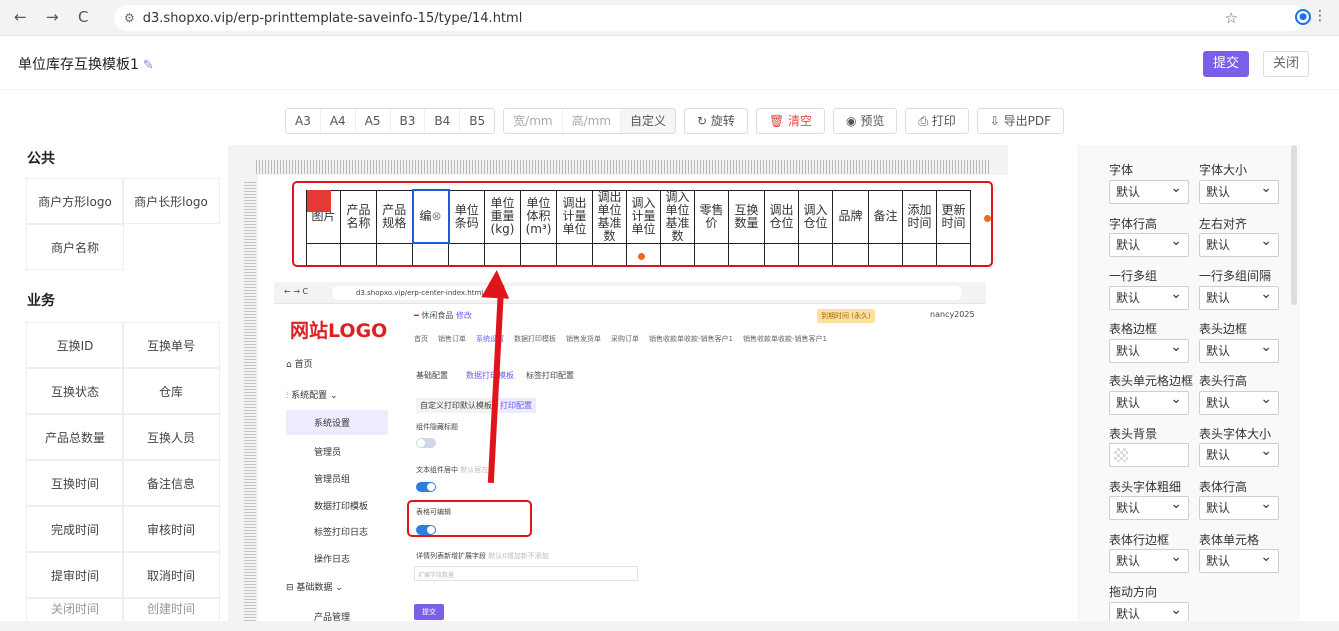 This screenshot has width=1339, height=631. What do you see at coordinates (83, 17) in the screenshot?
I see `reload-icon: C` at bounding box center [83, 17].